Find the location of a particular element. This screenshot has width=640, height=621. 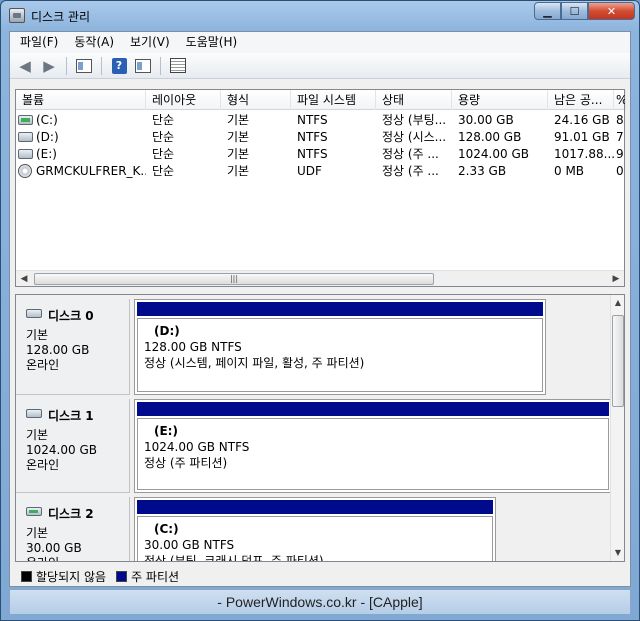

disk-name-label: 디스크 0 is located at coordinates (71, 316).